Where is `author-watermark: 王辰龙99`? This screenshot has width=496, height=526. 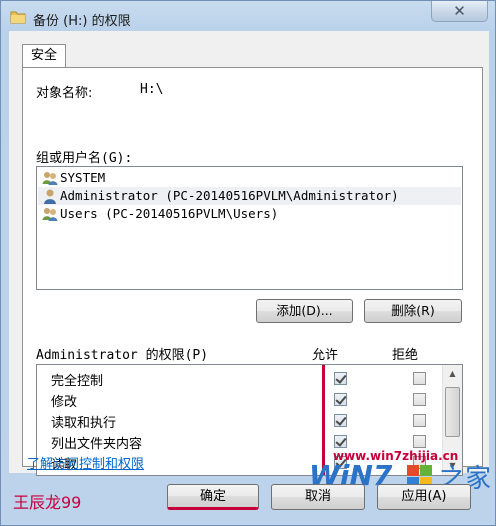 author-watermark: 王辰龙99 is located at coordinates (47, 502).